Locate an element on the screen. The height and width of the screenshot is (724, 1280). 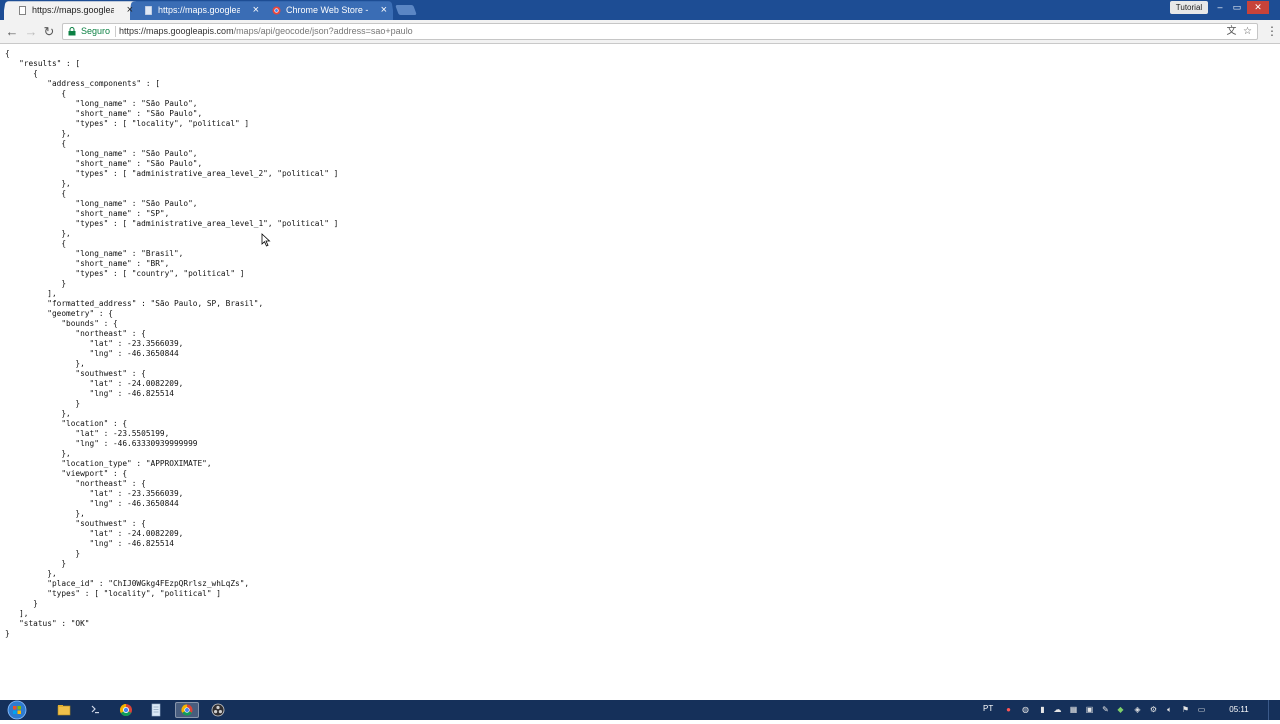
cmd-icon is located at coordinates (95, 710).